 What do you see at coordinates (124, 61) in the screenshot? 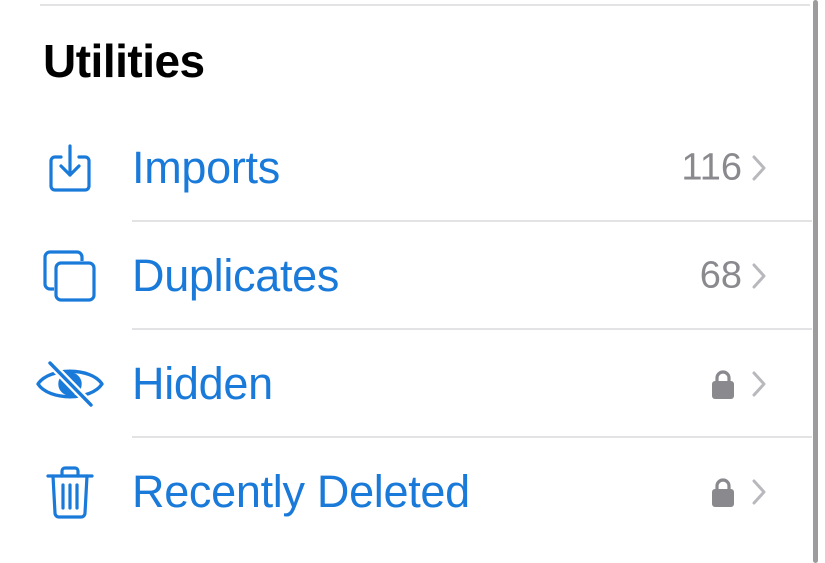
I see `section-title: Utilities` at bounding box center [124, 61].